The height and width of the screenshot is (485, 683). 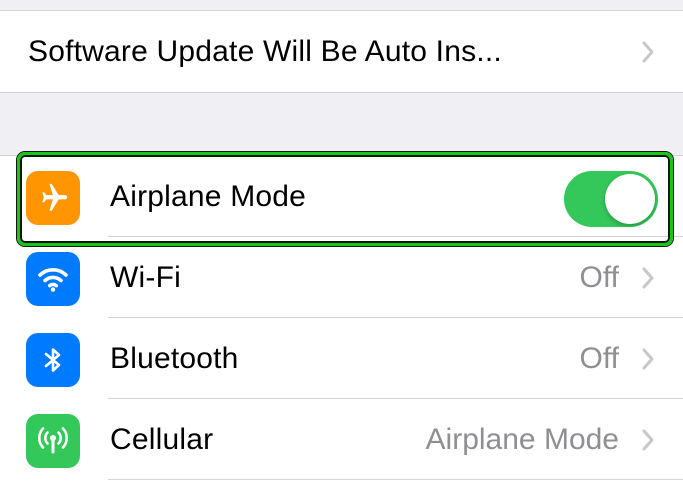 What do you see at coordinates (145, 277) in the screenshot?
I see `wifi-label: Wi-Fi` at bounding box center [145, 277].